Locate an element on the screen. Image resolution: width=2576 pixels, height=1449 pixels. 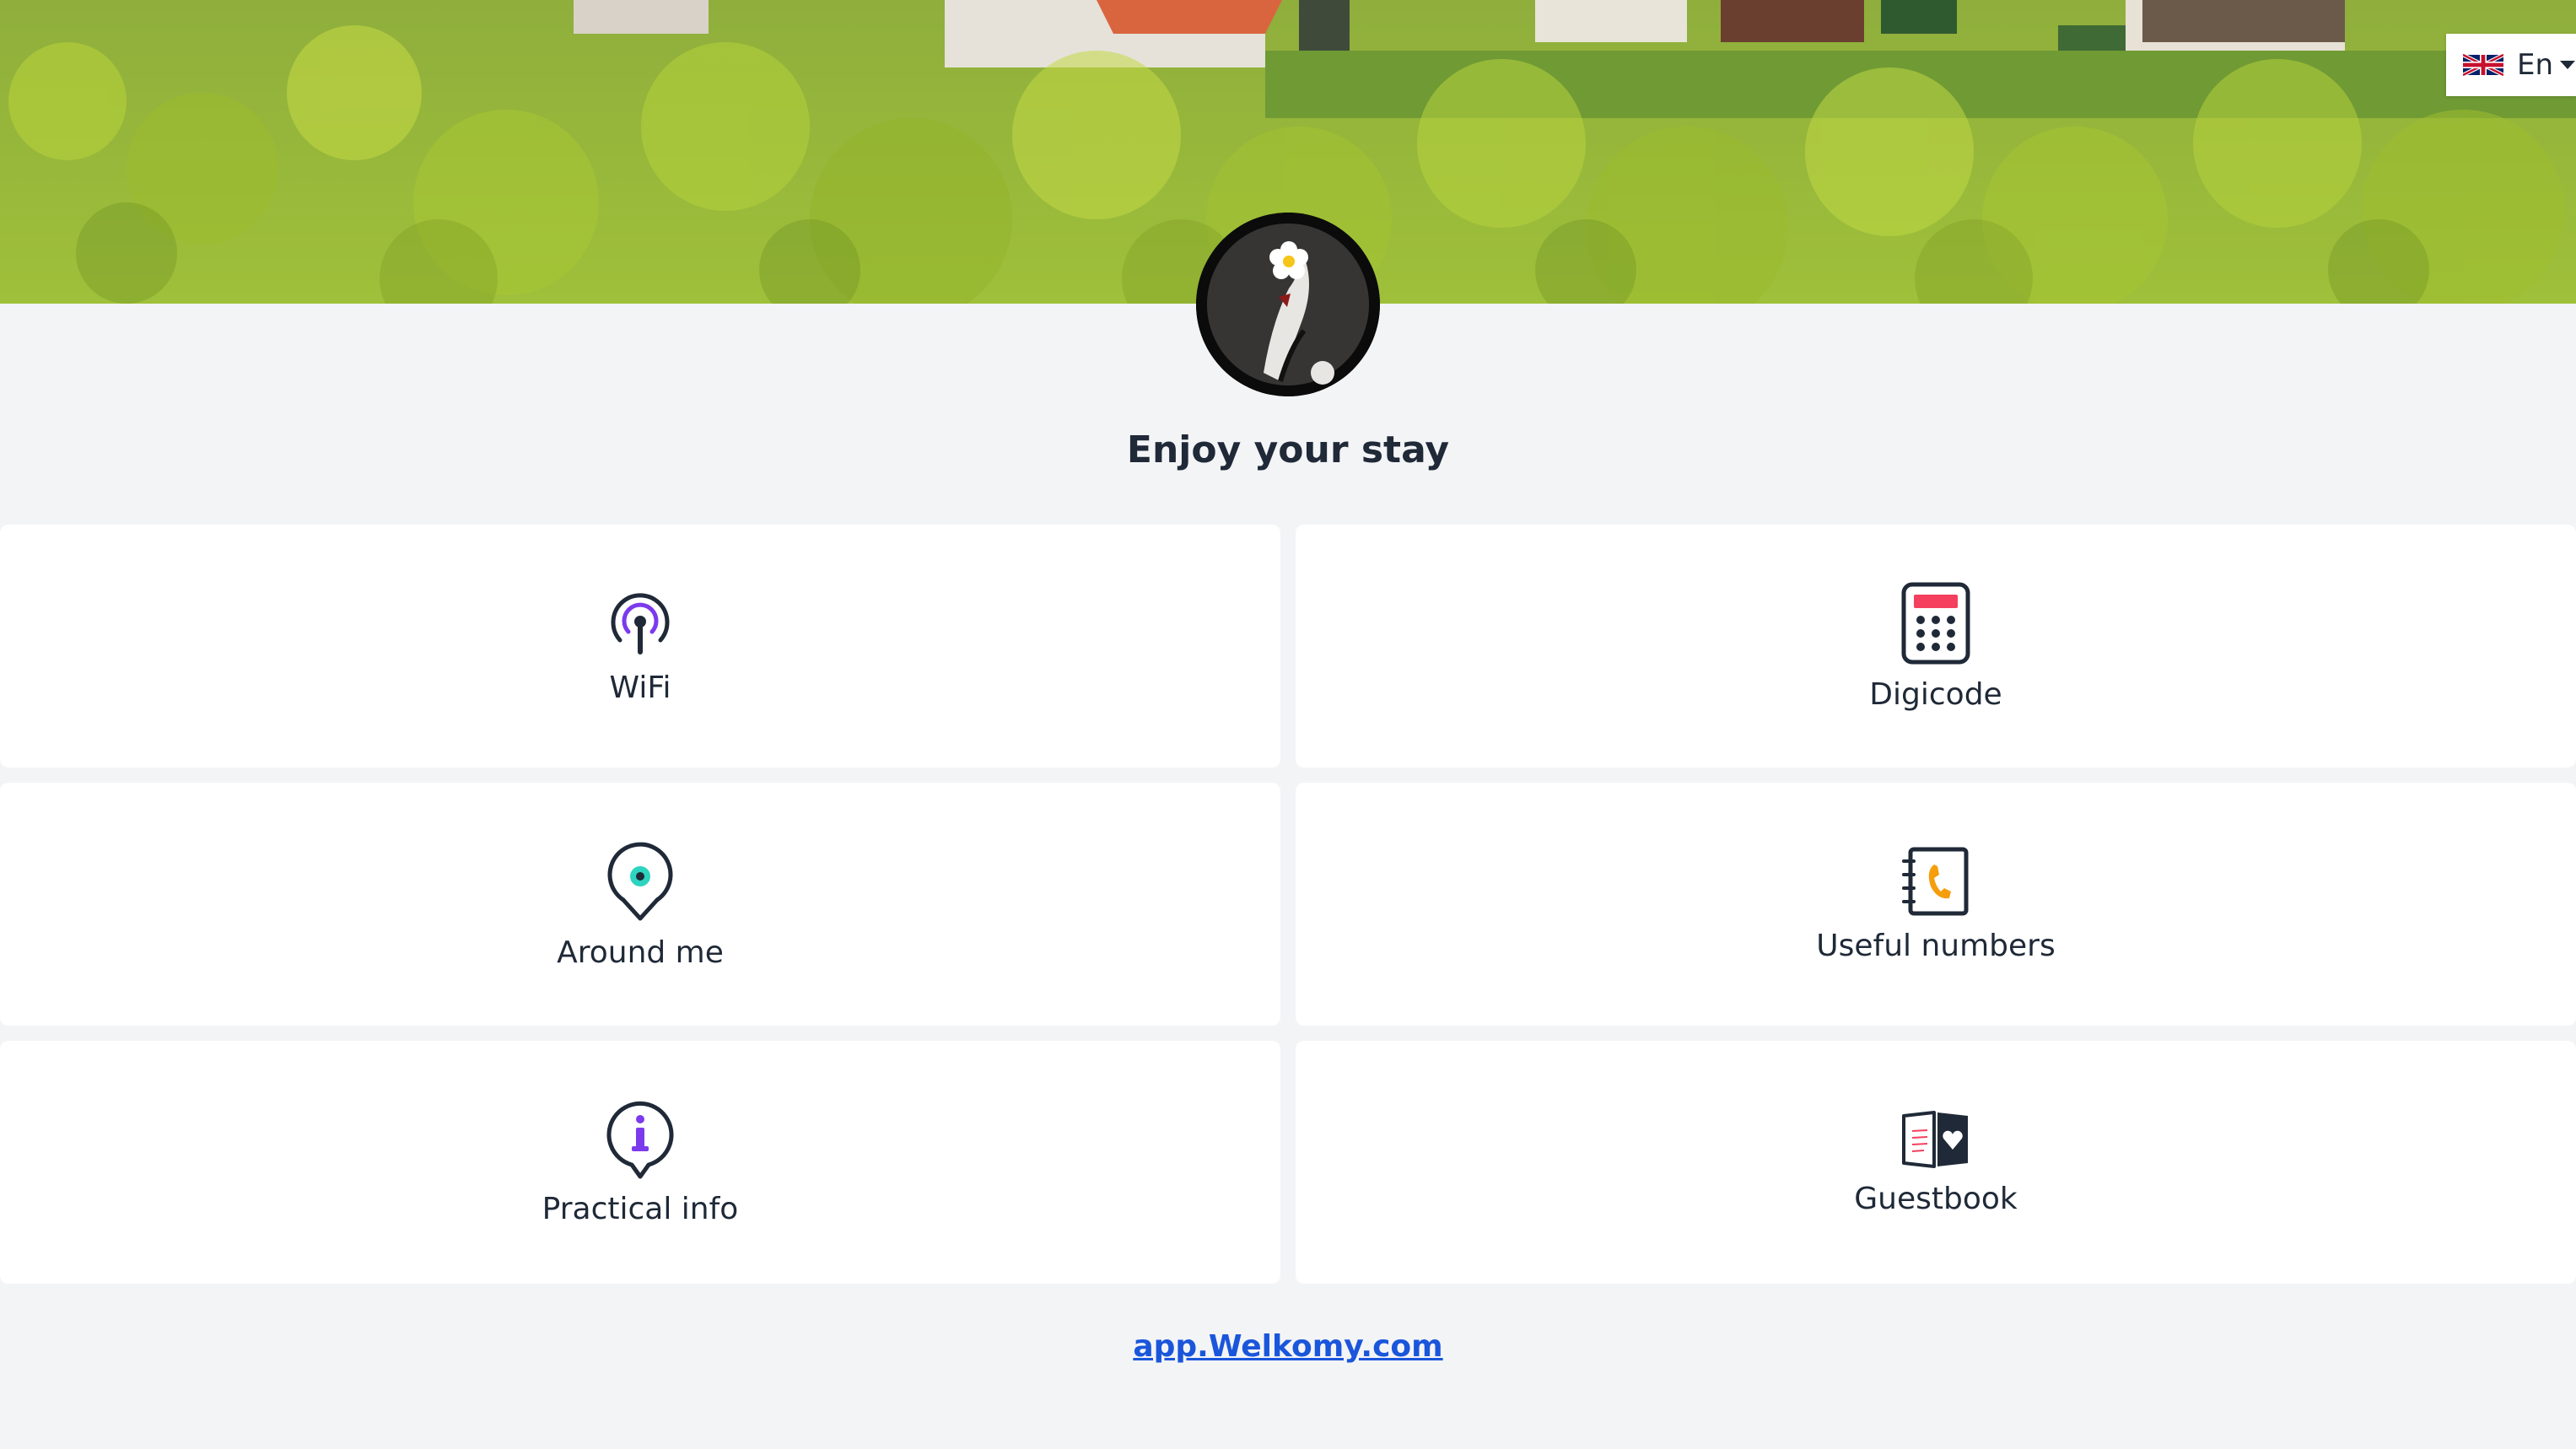
practical-info-card-label: Practical info is located at coordinates (640, 1208).